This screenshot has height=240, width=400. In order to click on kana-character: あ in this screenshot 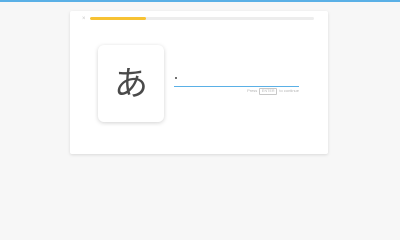, I will do `click(131, 83)`.